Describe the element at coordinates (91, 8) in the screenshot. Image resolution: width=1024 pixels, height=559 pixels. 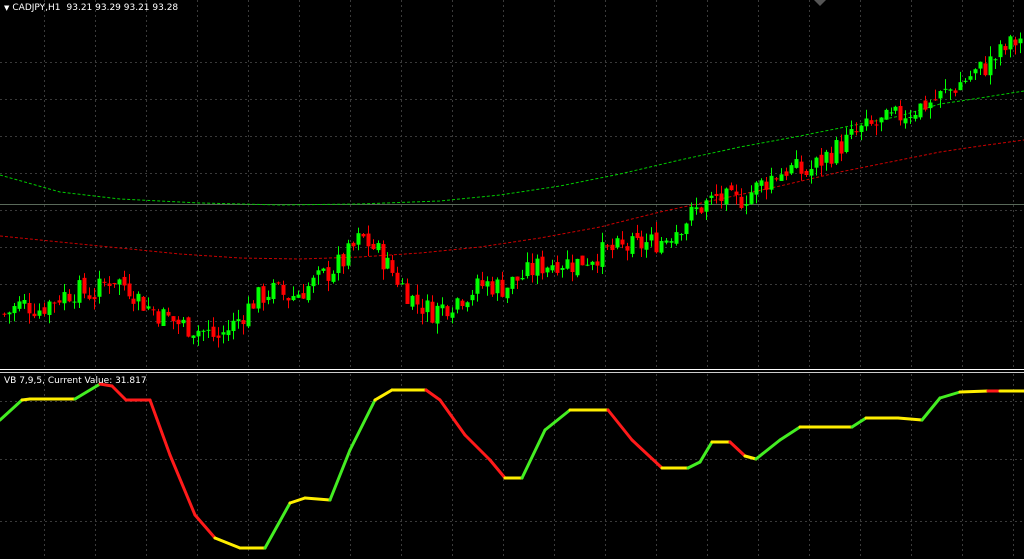
I see `main-chart-title: ▼ CADJPY,H1 93.21 93.29 93.21 93.28` at that location.